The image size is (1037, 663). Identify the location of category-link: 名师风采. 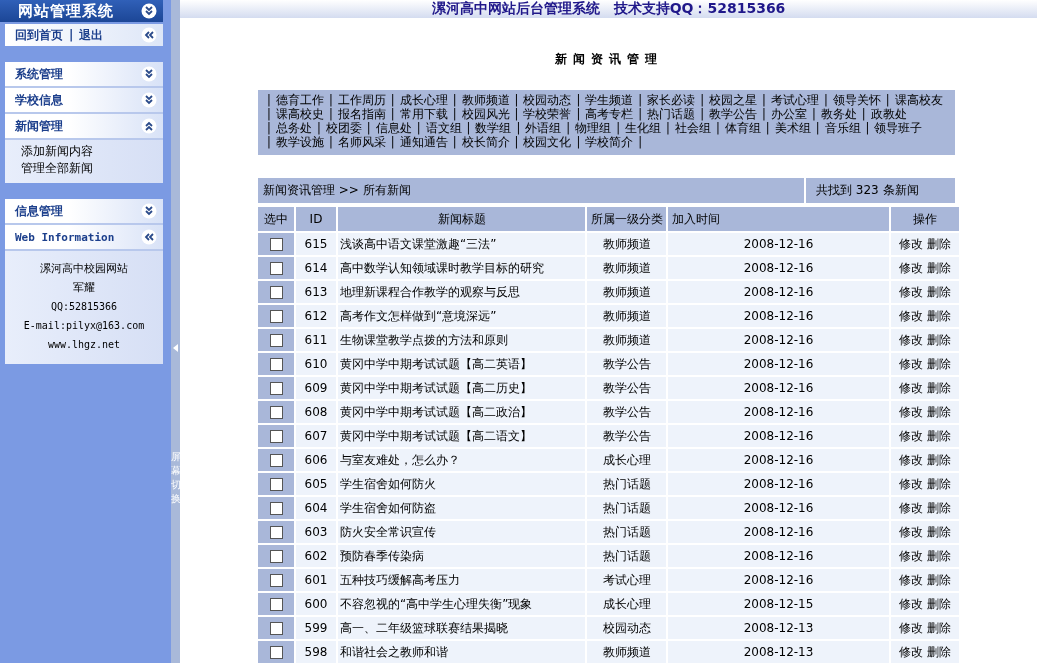
(361, 142).